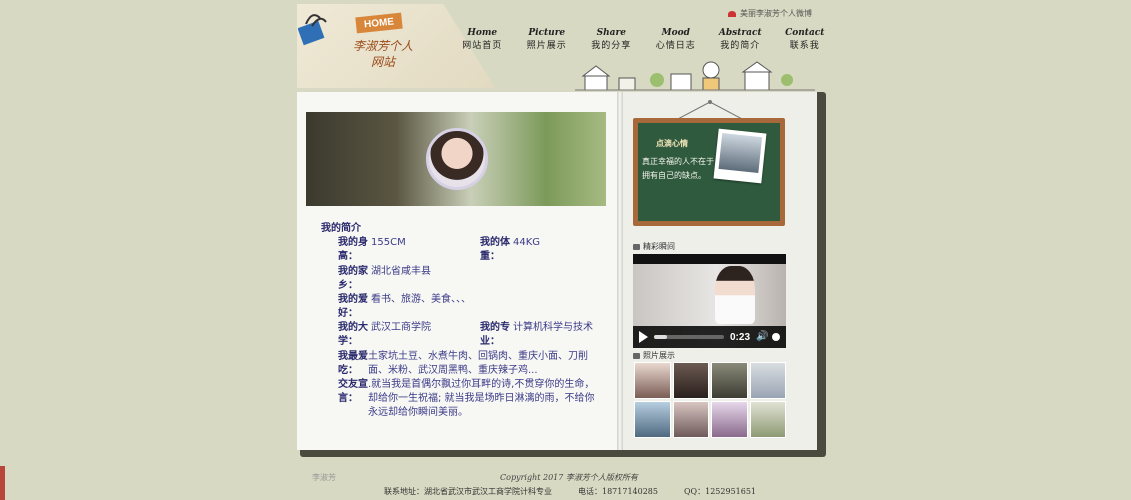 The image size is (1131, 500). What do you see at coordinates (660, 337) in the screenshot?
I see `video-scrubber-fill` at bounding box center [660, 337].